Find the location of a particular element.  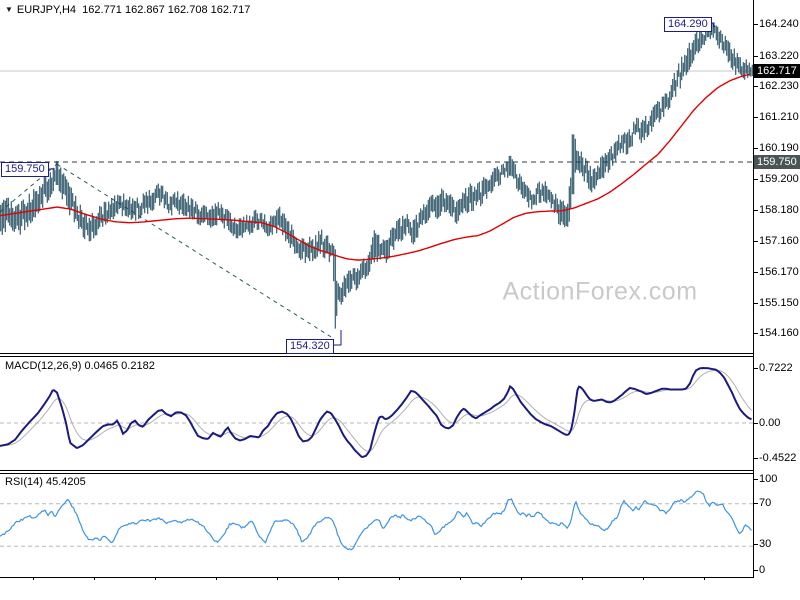

rsi-indicator-label: RSI(14) 45.4205 is located at coordinates (45, 482).